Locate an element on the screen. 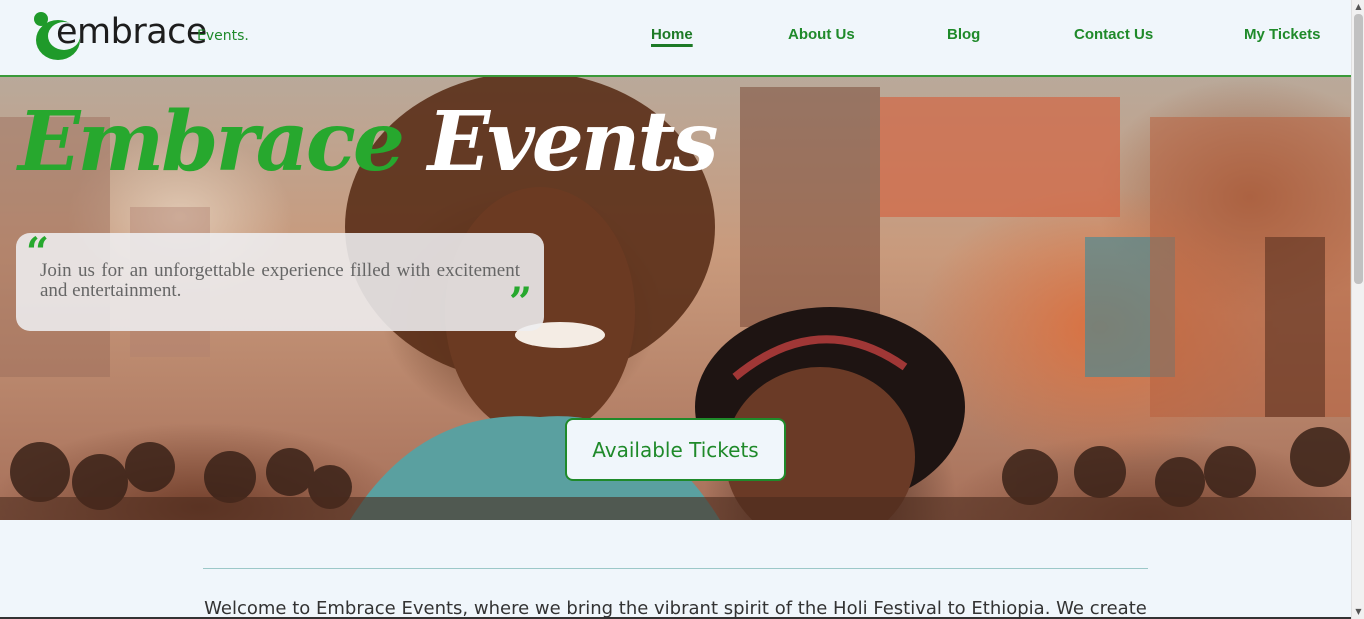 Image resolution: width=1364 pixels, height=619 pixels. page-scrollbar: ▲ ▼ is located at coordinates (1357, 309).